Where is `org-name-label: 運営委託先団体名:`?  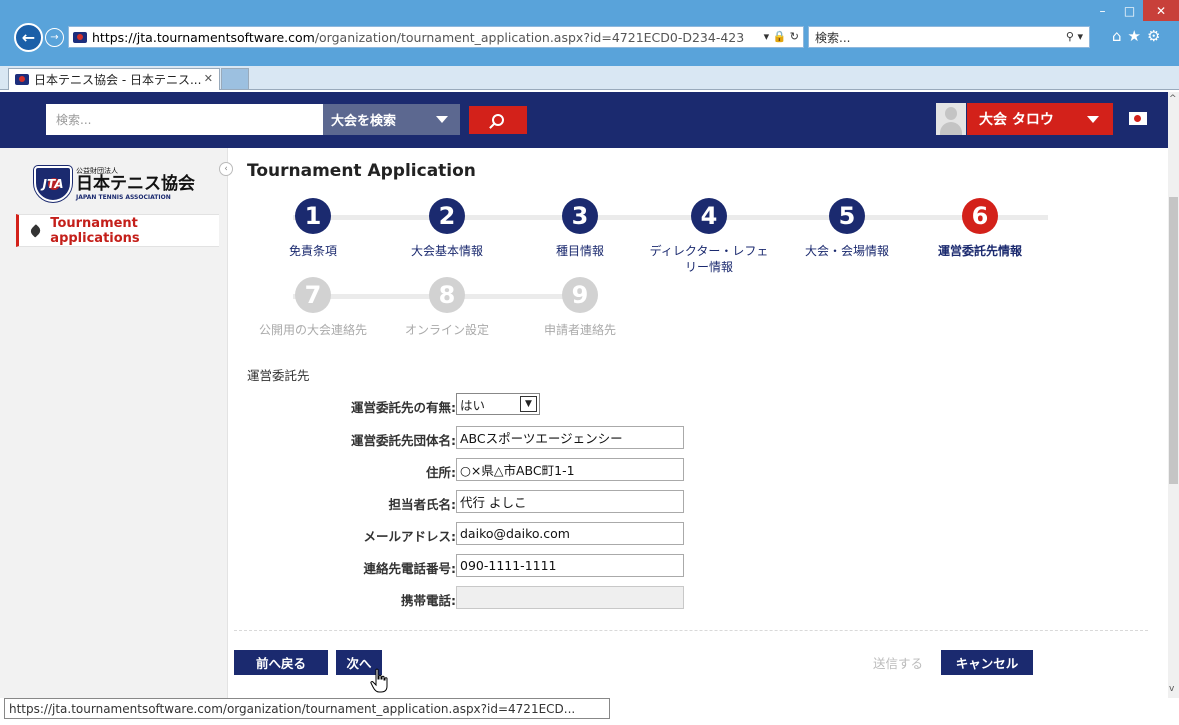
org-name-label: 運営委託先団体名: is located at coordinates (403, 440).